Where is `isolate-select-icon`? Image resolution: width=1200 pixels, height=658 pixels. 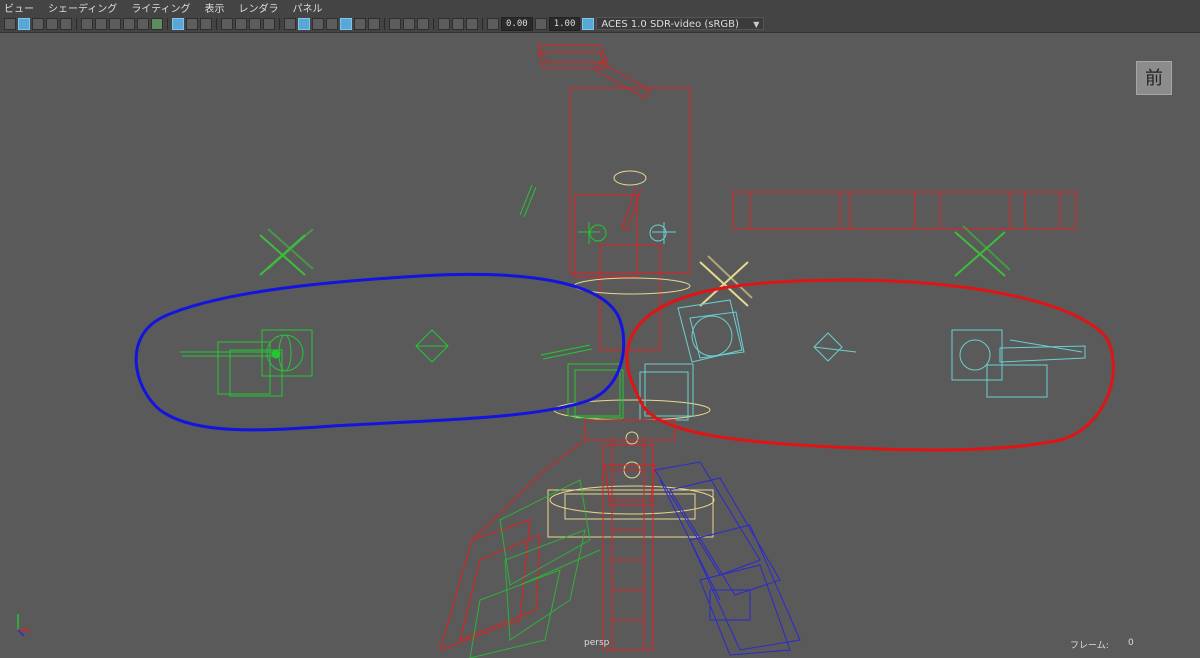 isolate-select-icon is located at coordinates (444, 23).